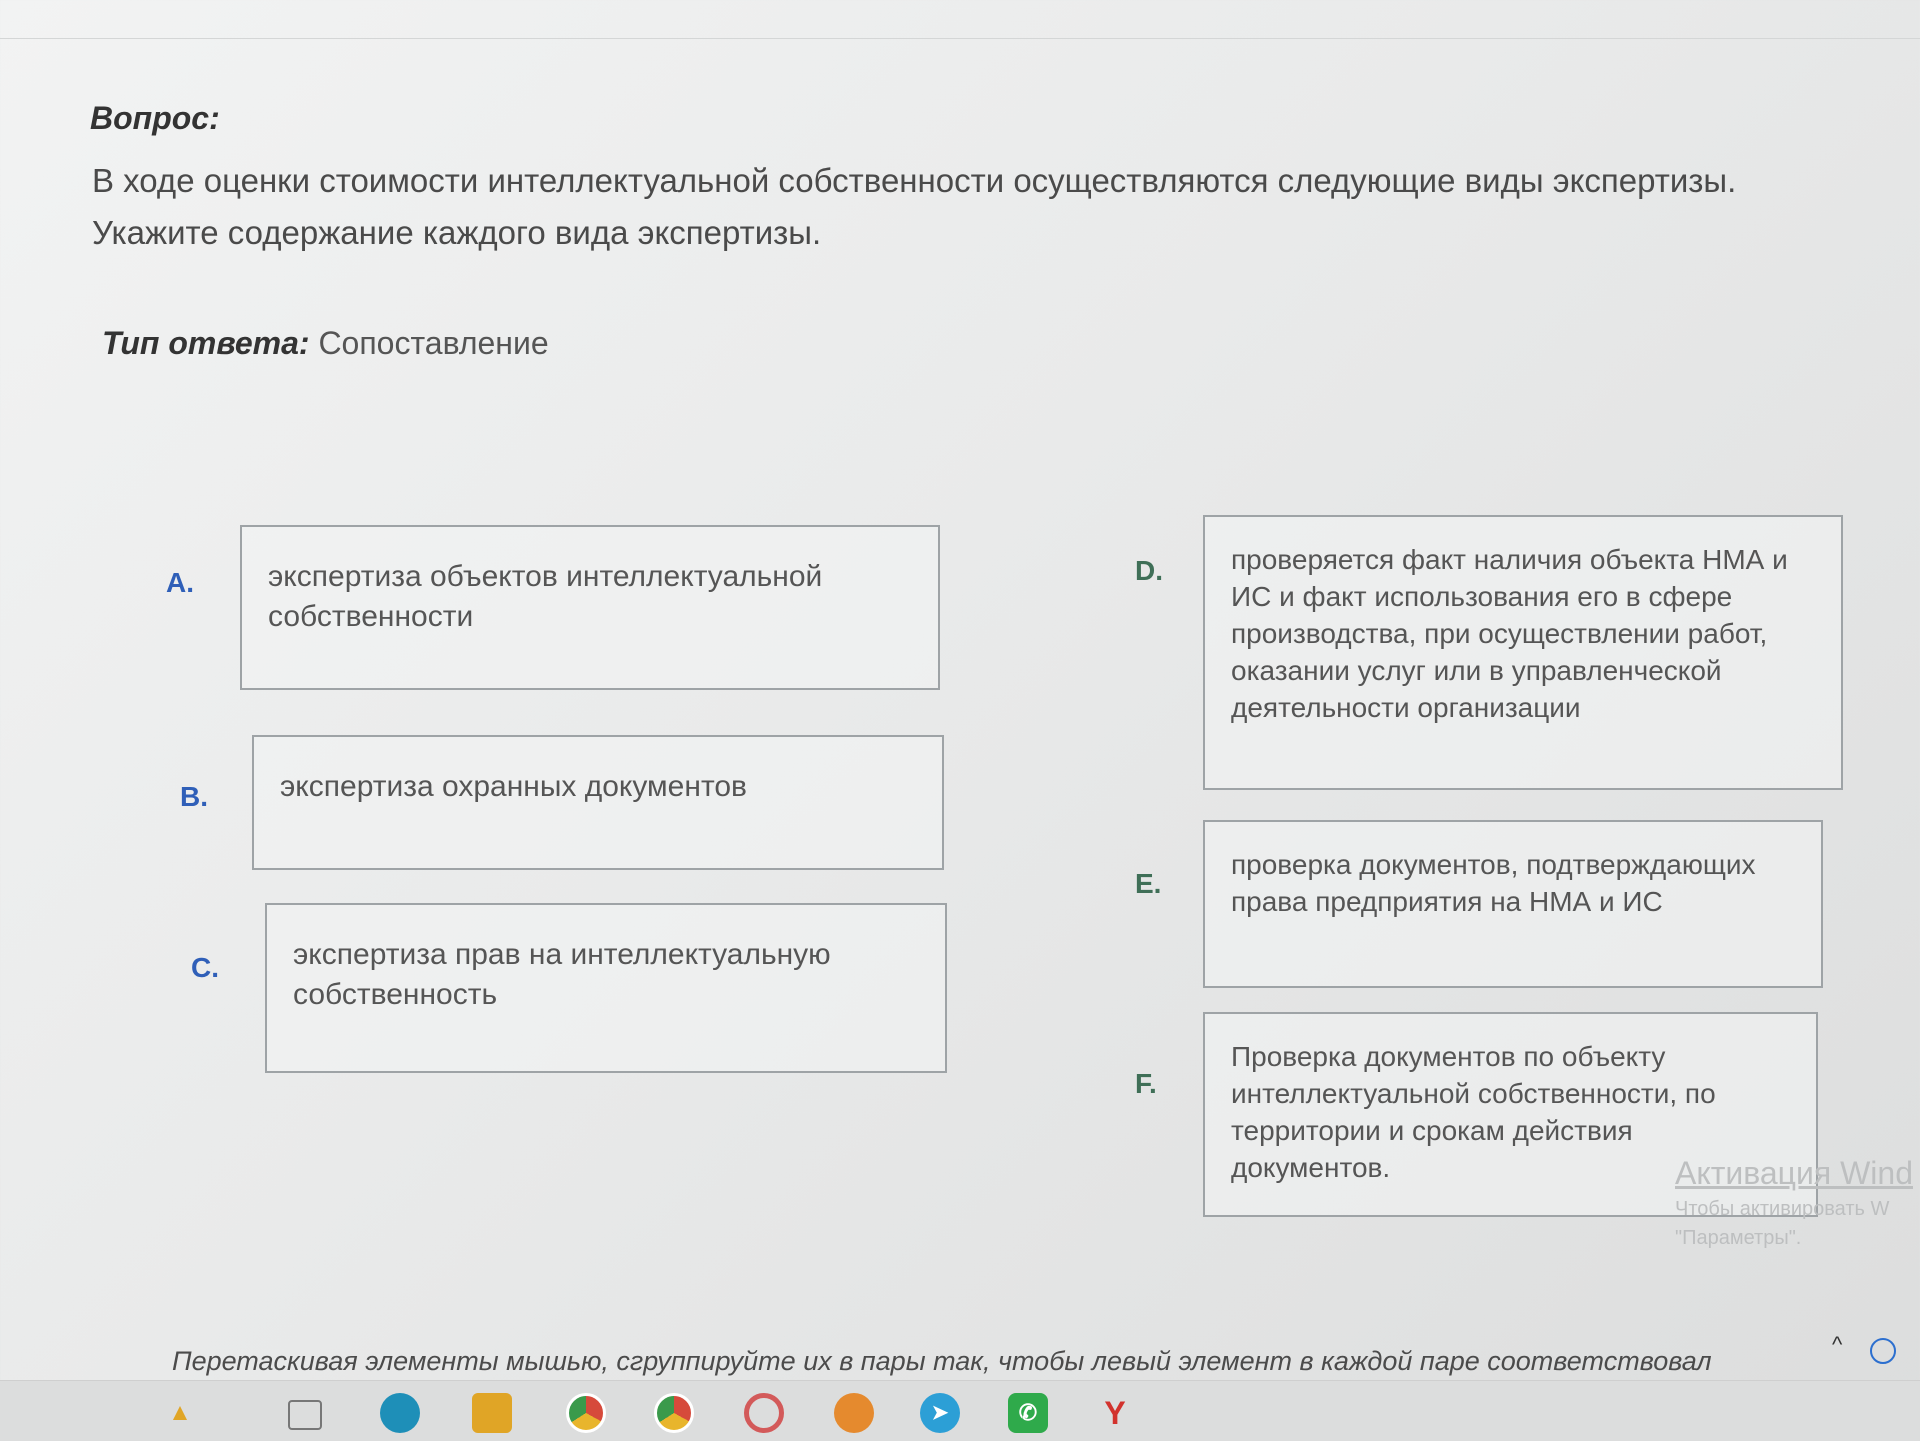 The image size is (1920, 1441). I want to click on whatsapp-icon: ✆, so click(1028, 1413).